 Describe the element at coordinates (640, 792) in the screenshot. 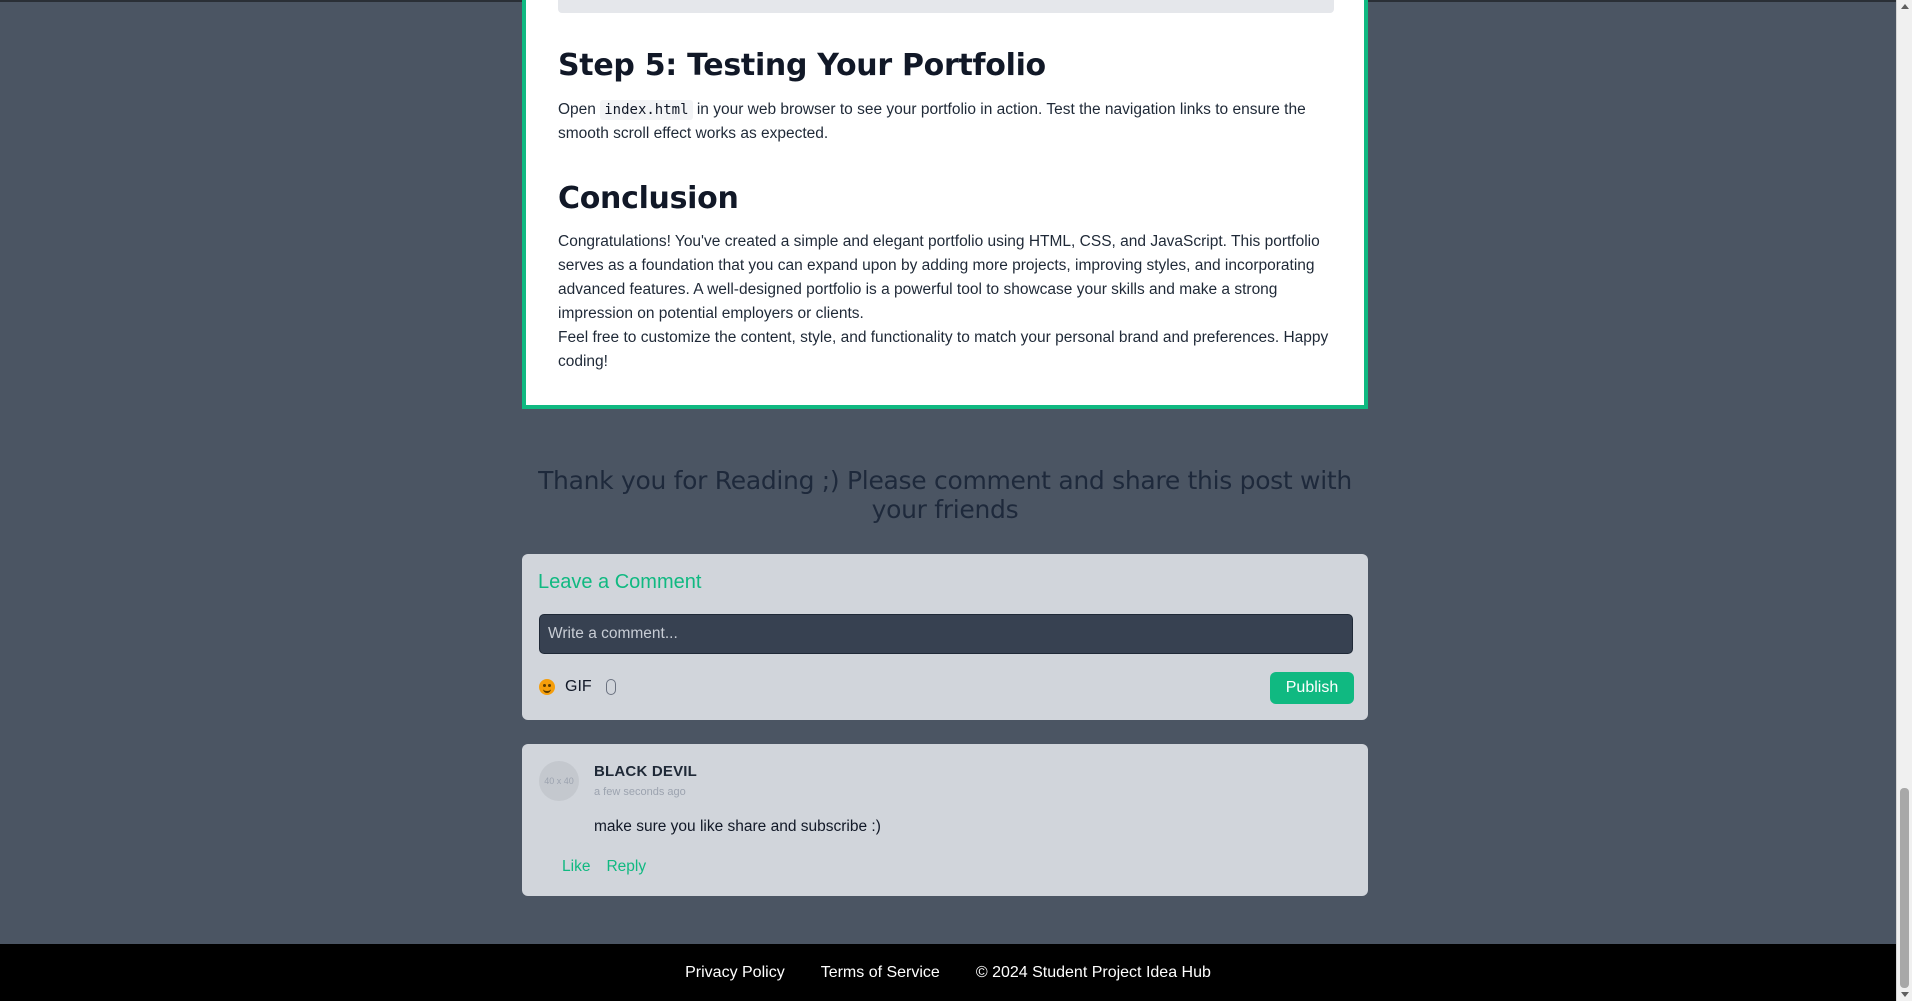

I see `comment-time: a few seconds ago` at that location.